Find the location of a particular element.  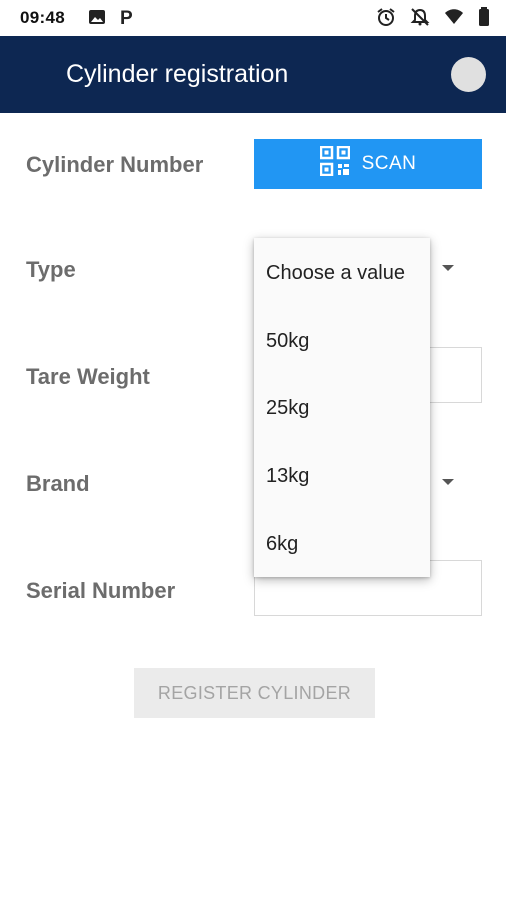

brand-dropdown-arrow-icon is located at coordinates (448, 482).